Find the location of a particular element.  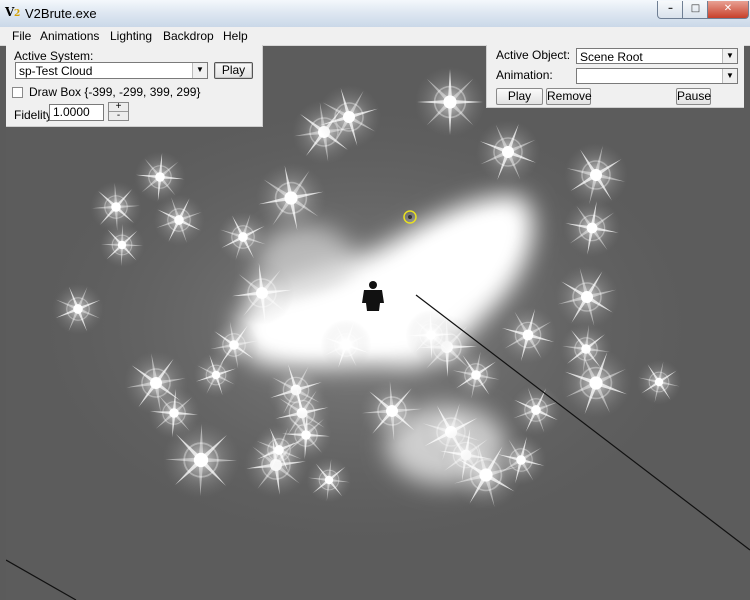

fidelity-input: 1.0000 is located at coordinates (76, 112).